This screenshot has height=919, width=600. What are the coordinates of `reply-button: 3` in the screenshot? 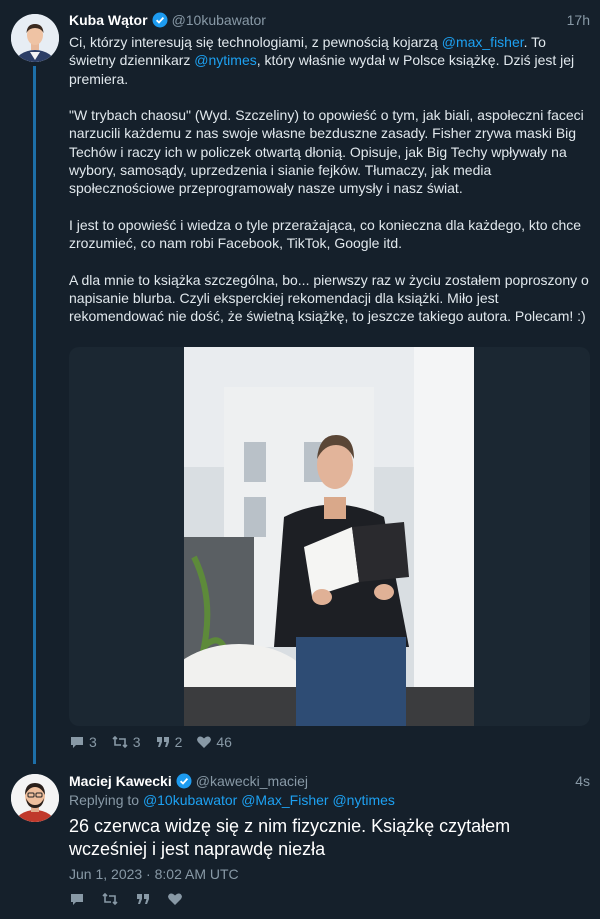 It's located at (83, 742).